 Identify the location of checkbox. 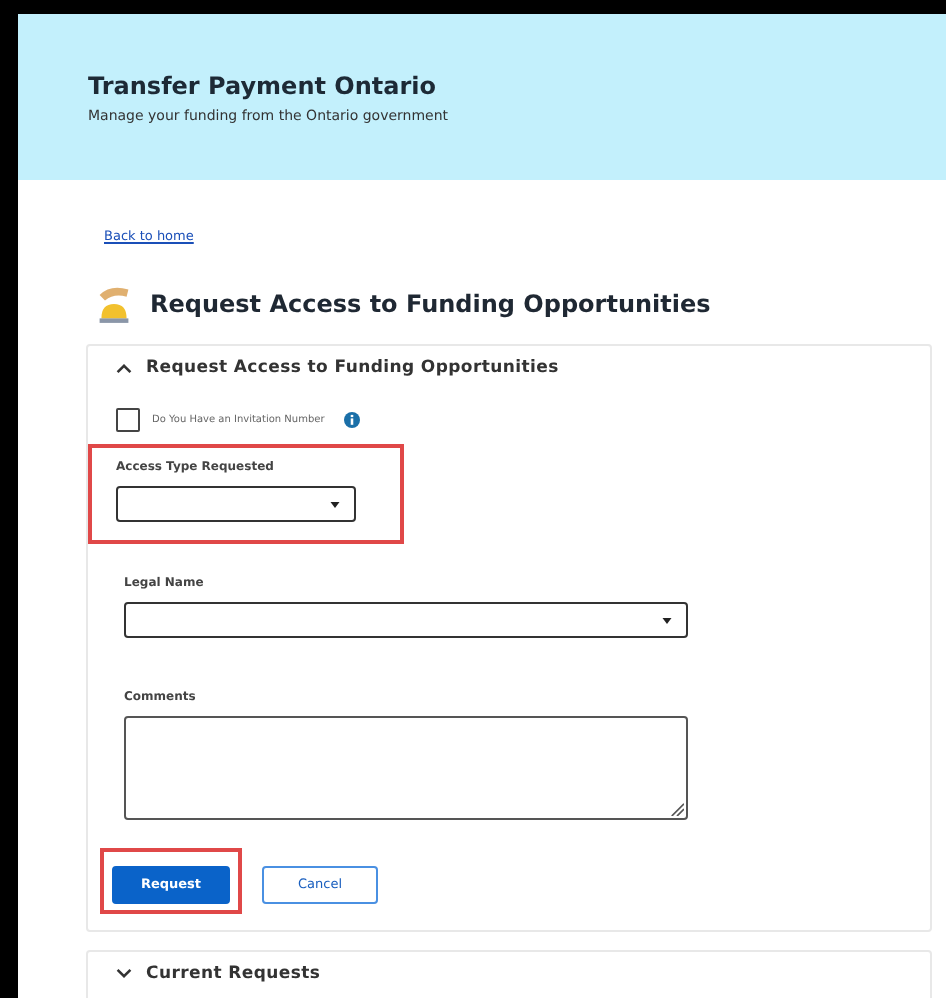
(128, 420).